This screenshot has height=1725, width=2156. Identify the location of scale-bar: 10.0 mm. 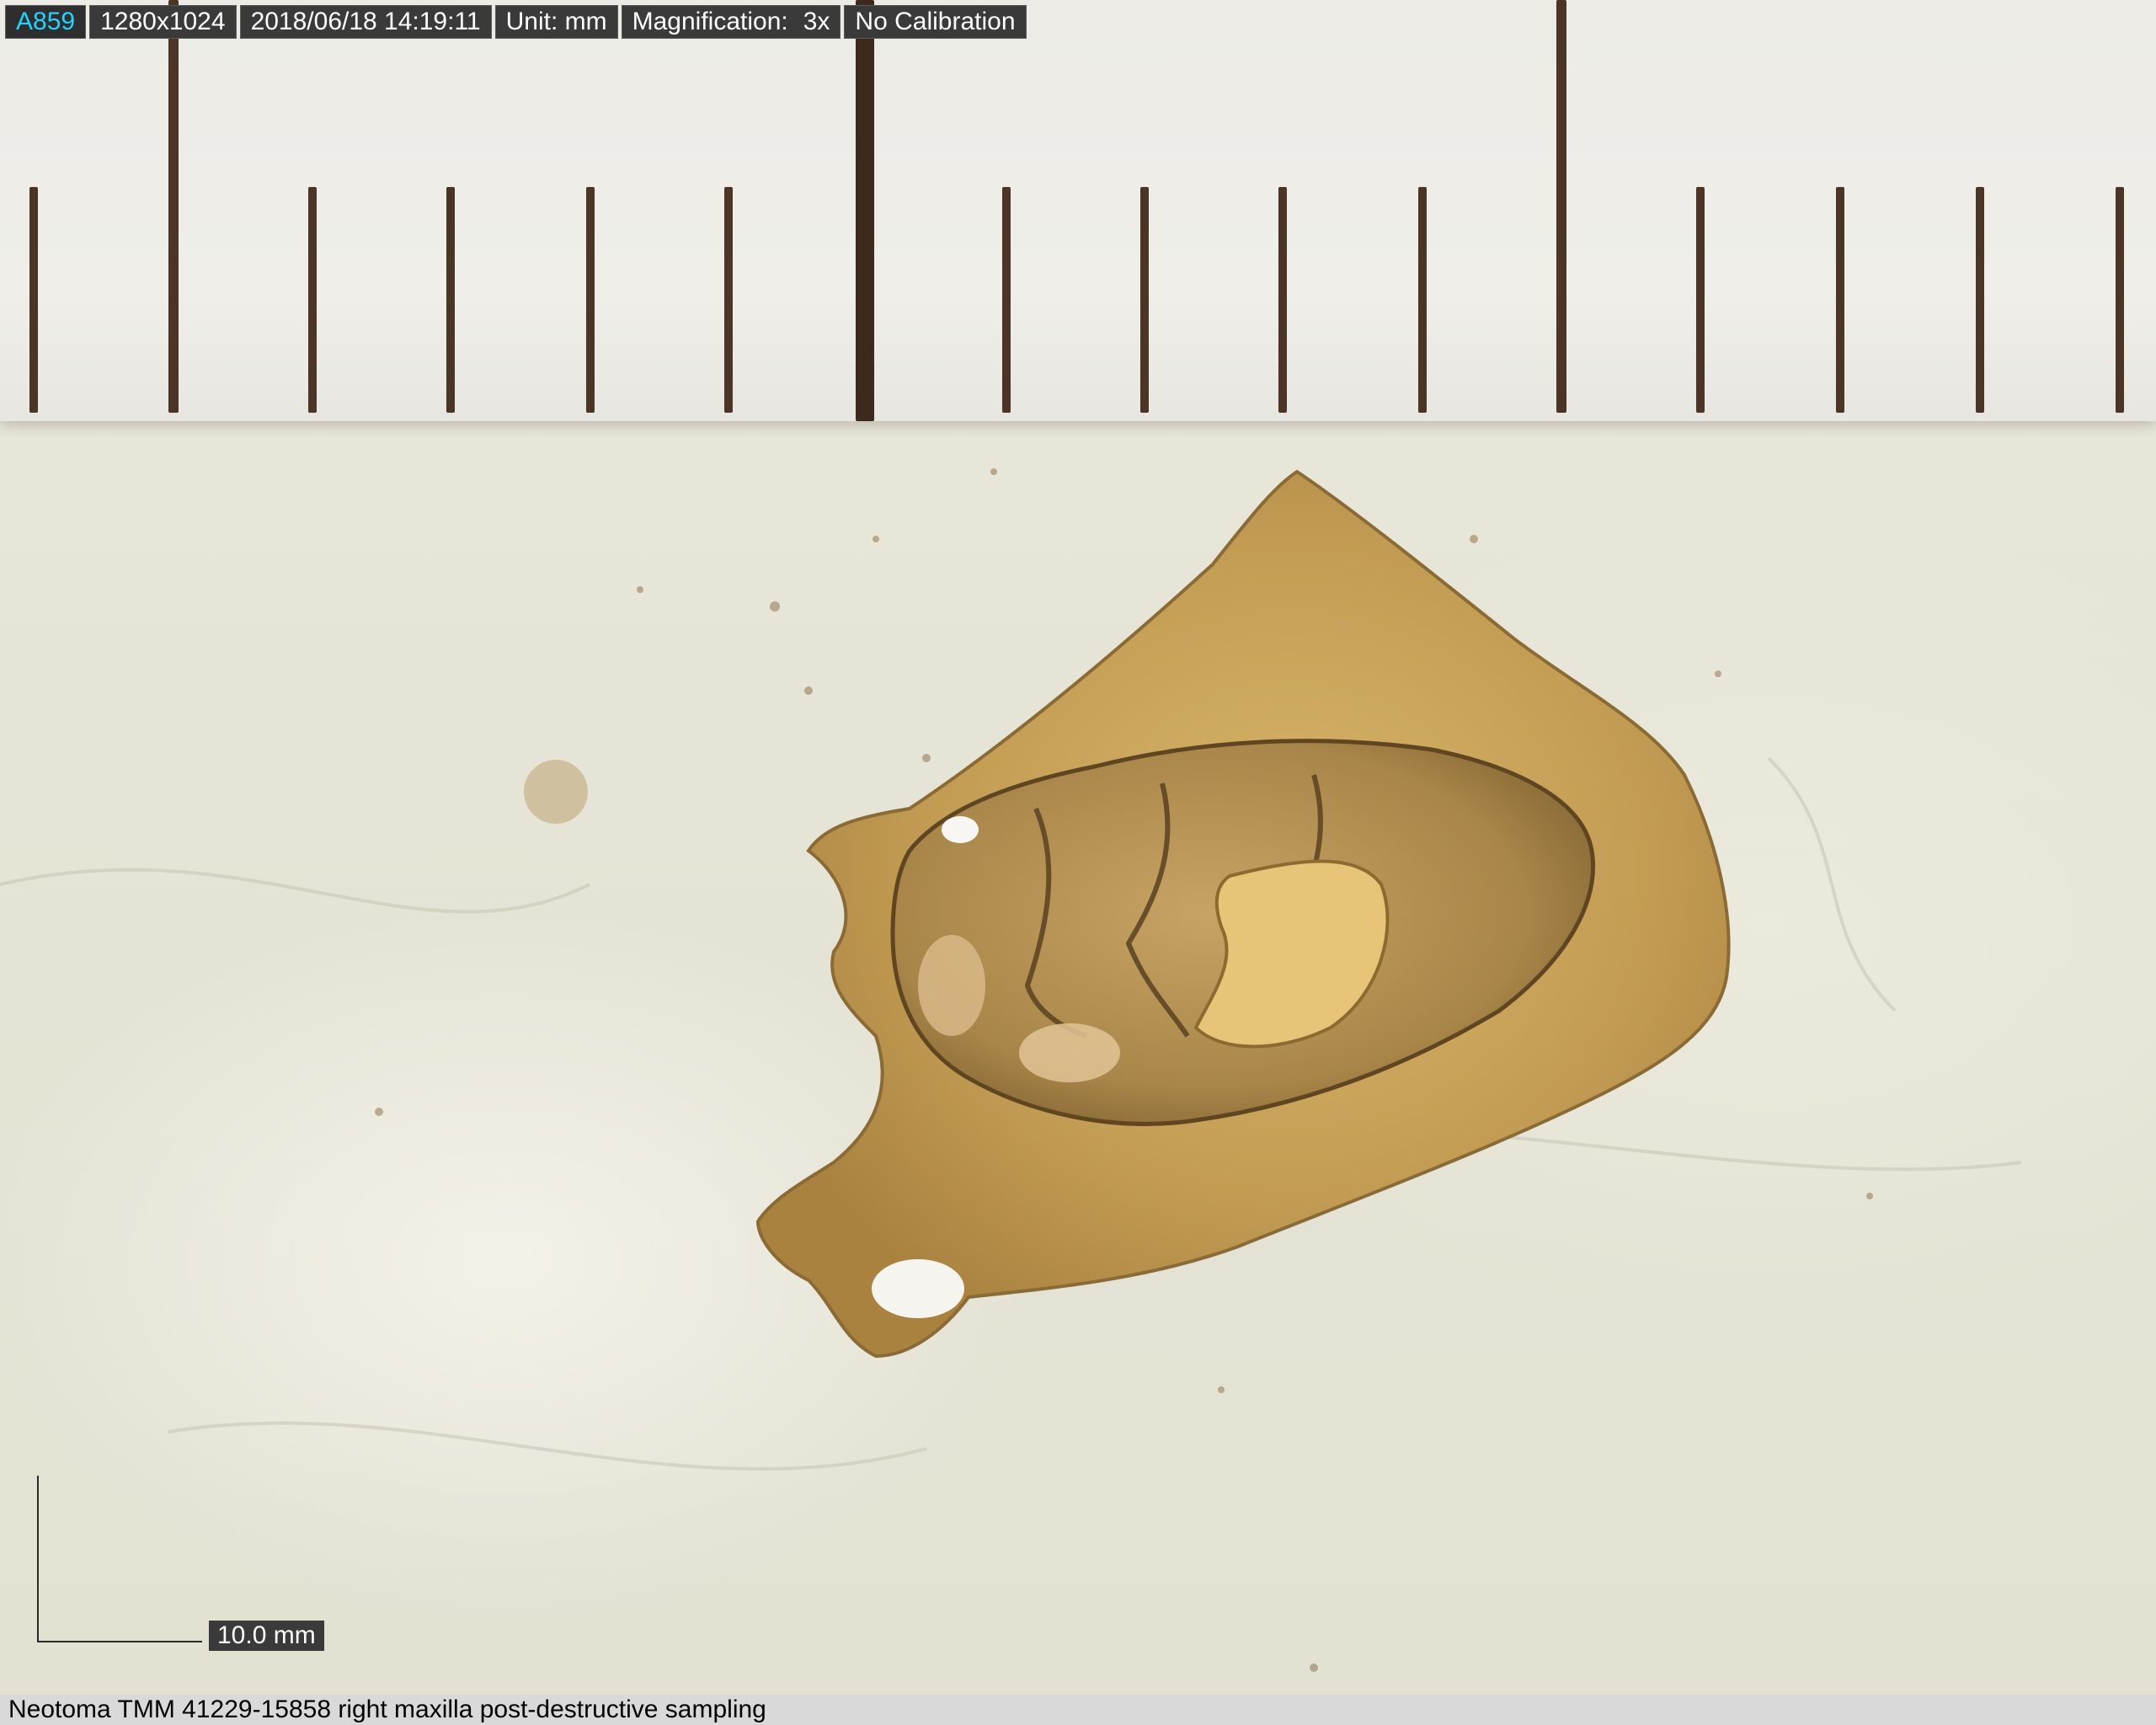
(188, 1568).